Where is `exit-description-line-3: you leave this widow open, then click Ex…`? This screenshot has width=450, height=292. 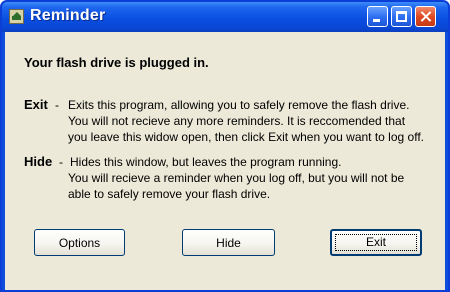 exit-description-line-3: you leave this widow open, then click Ex… is located at coordinates (246, 137).